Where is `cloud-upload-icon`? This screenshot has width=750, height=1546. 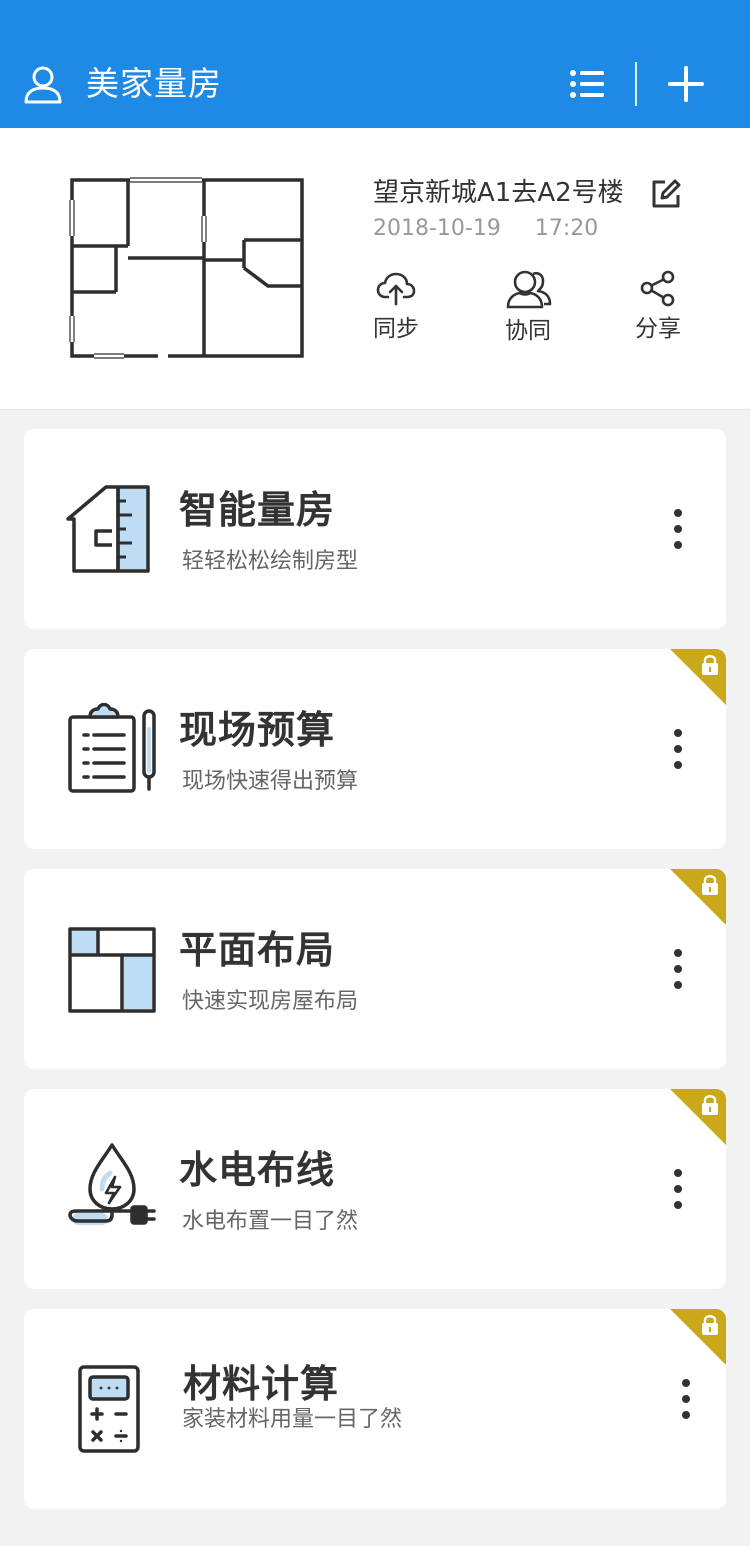 cloud-upload-icon is located at coordinates (396, 289).